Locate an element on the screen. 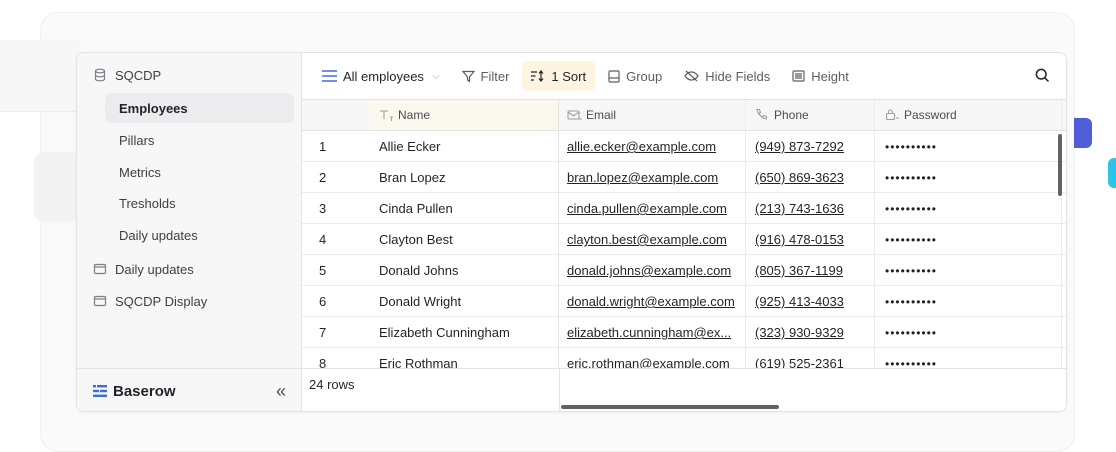  background-band is located at coordinates (40, 76).